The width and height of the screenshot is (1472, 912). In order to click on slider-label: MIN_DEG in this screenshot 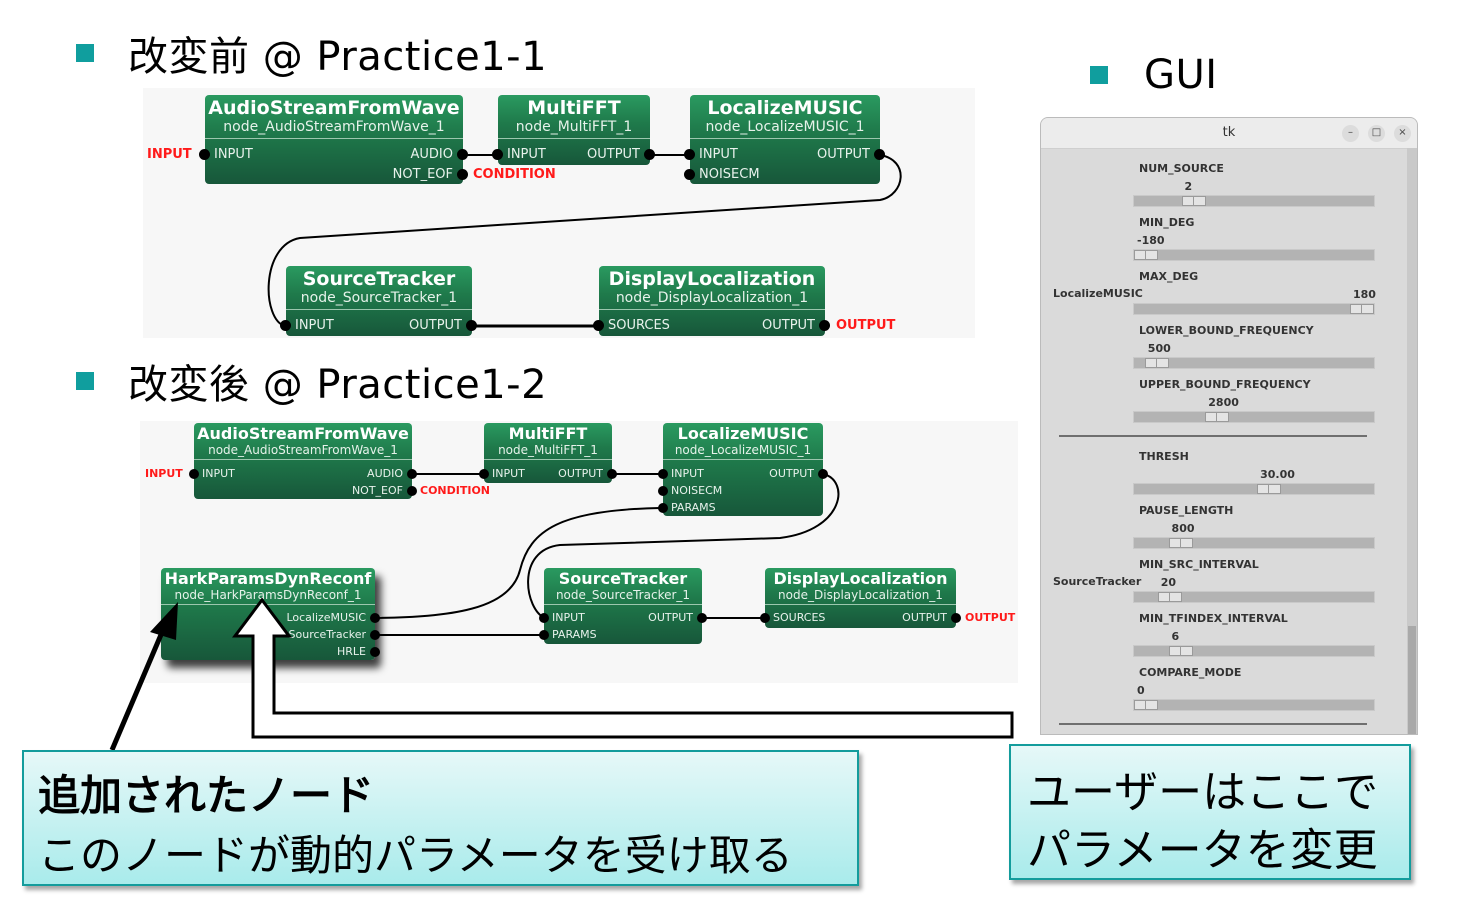, I will do `click(1167, 222)`.